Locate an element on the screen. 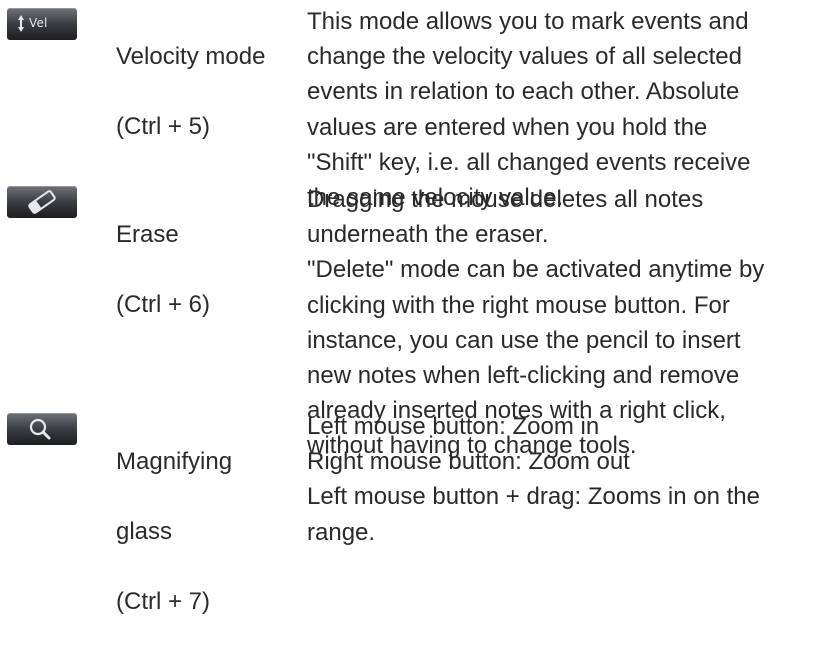  eraser-icon is located at coordinates (42, 202).